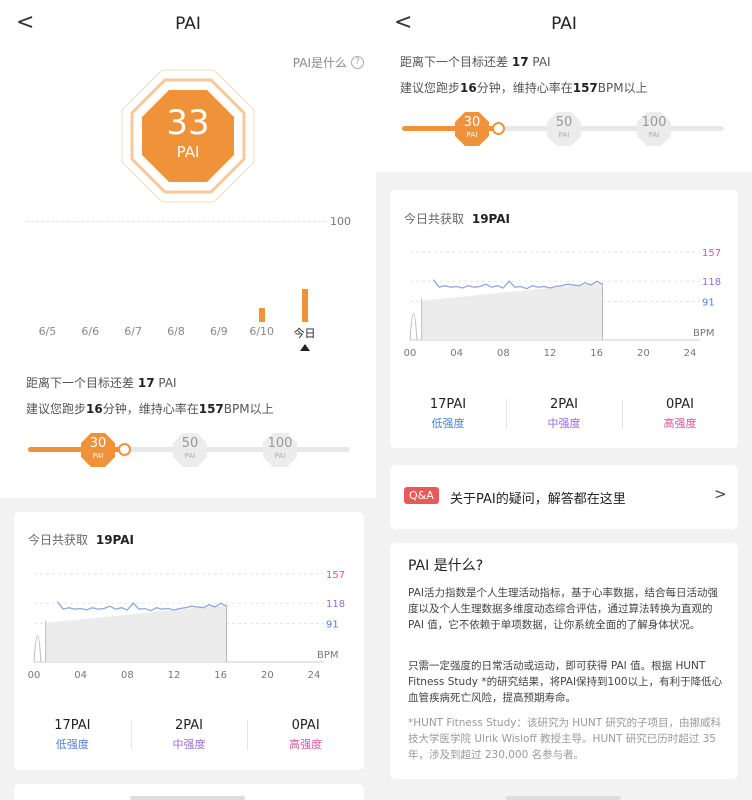  Describe the element at coordinates (319, 63) in the screenshot. I see `what-is-pai-label: PAI是什么` at that location.